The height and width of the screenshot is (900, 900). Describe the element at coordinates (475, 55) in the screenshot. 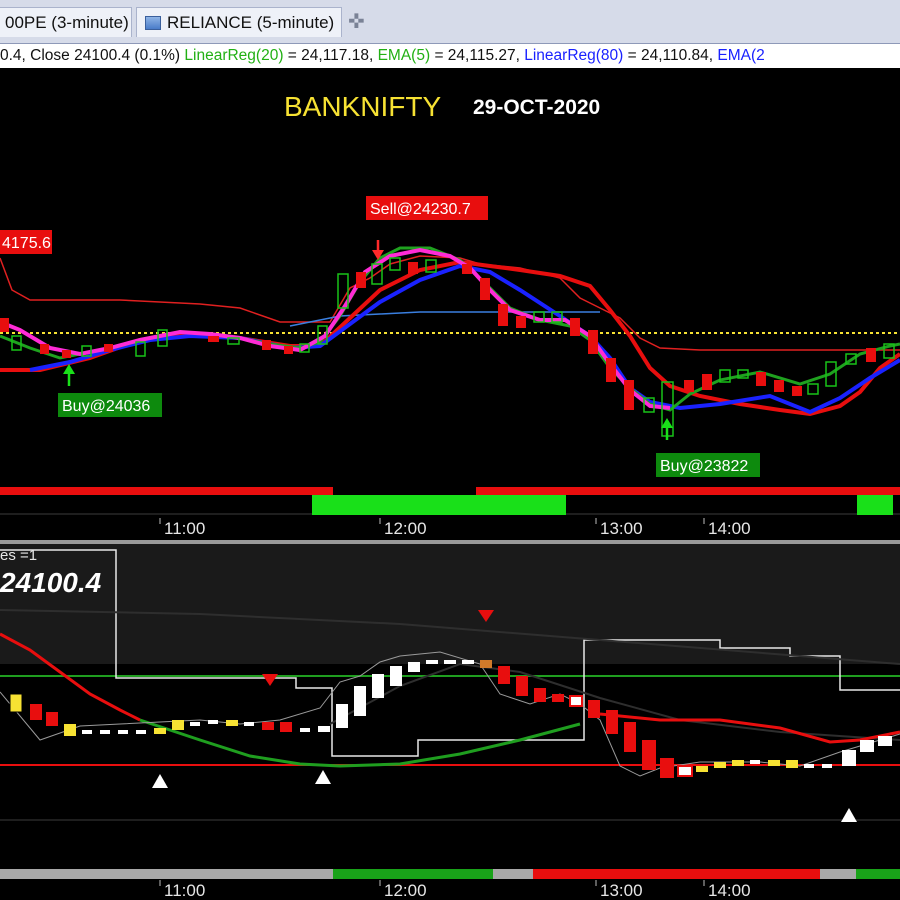

I see `legend-ema5-value: = 24,115.27,` at that location.